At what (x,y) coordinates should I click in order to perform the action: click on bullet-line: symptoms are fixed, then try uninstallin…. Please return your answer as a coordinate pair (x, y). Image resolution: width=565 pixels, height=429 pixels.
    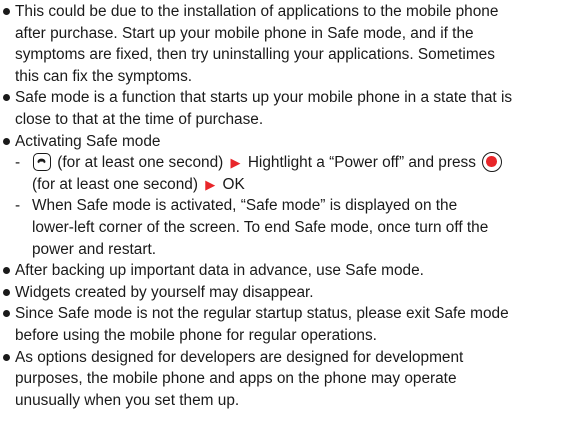
    Looking at the image, I should click on (255, 55).